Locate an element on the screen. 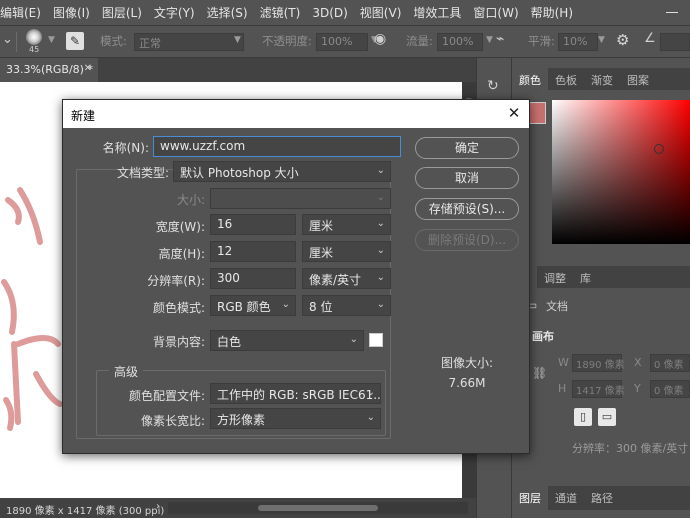  menu-edit: 编辑(E) is located at coordinates (23, 12).